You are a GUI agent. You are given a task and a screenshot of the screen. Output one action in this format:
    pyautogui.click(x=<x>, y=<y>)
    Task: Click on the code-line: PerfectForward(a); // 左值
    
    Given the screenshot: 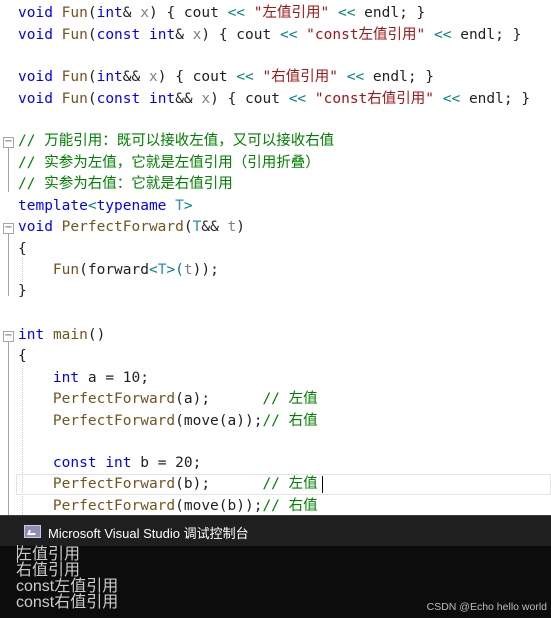 What is the action you would take?
    pyautogui.click(x=168, y=399)
    